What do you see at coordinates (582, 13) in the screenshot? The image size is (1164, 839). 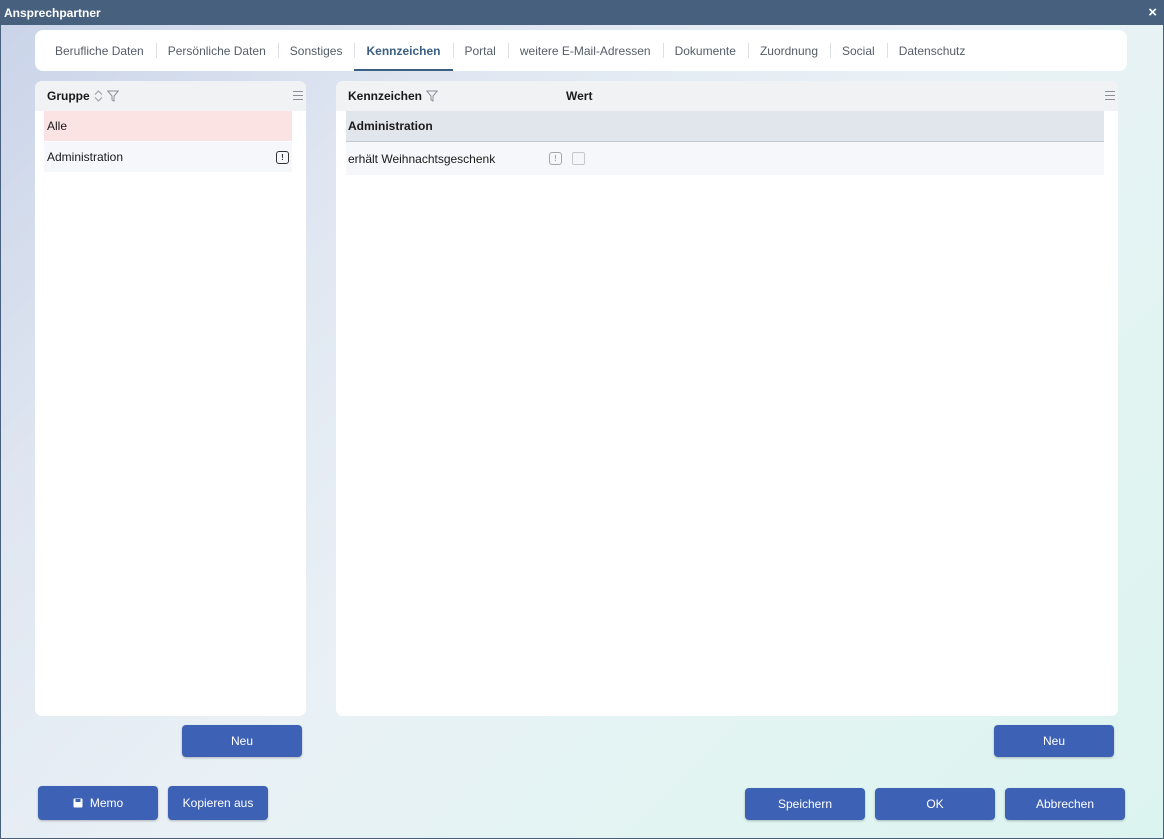 I see `title-bar: Ansprechpartner ×` at bounding box center [582, 13].